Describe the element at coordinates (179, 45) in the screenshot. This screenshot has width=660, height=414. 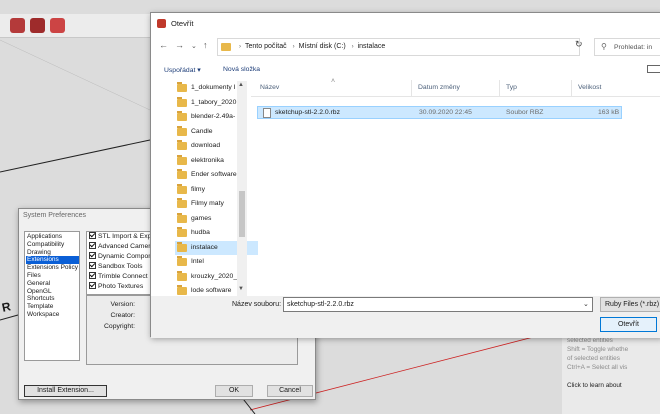
I see `forward-arrow-icon: →` at that location.